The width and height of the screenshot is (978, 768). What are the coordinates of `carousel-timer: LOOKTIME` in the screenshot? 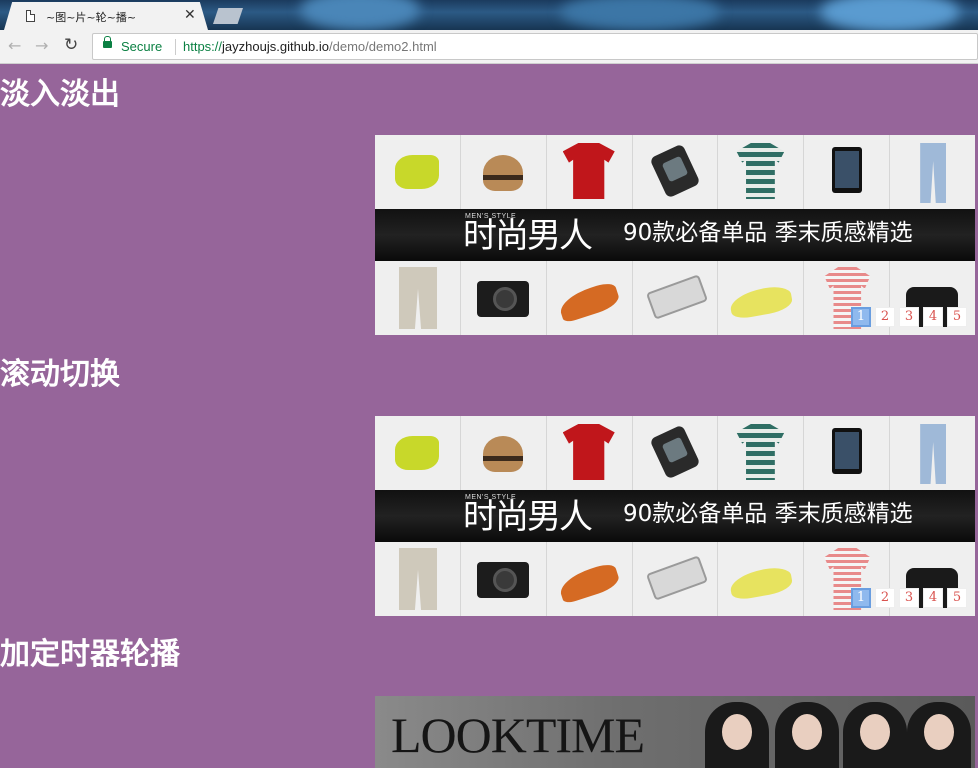 It's located at (675, 732).